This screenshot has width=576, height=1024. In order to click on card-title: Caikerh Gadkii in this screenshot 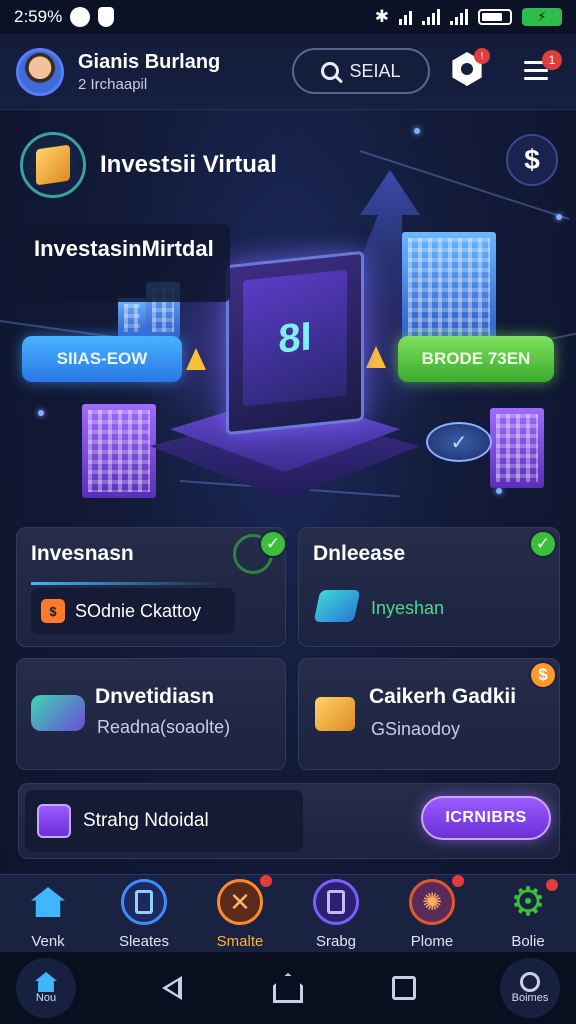, I will do `click(443, 696)`.